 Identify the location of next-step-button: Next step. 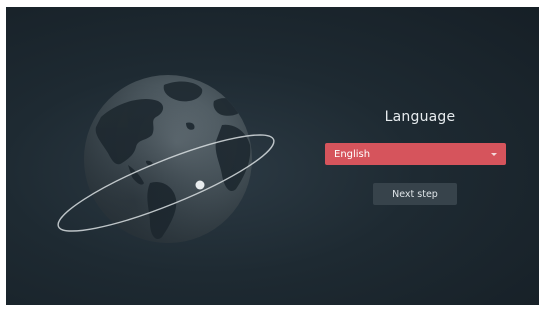
(415, 194).